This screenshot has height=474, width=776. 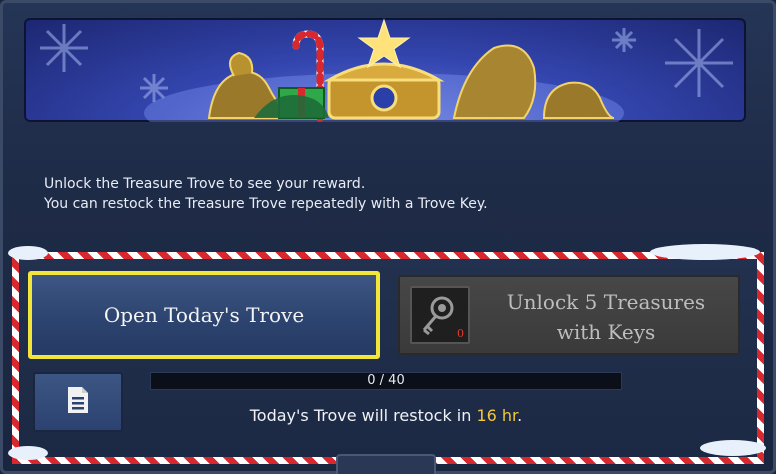 I want to click on reward-list-button, so click(x=78, y=402).